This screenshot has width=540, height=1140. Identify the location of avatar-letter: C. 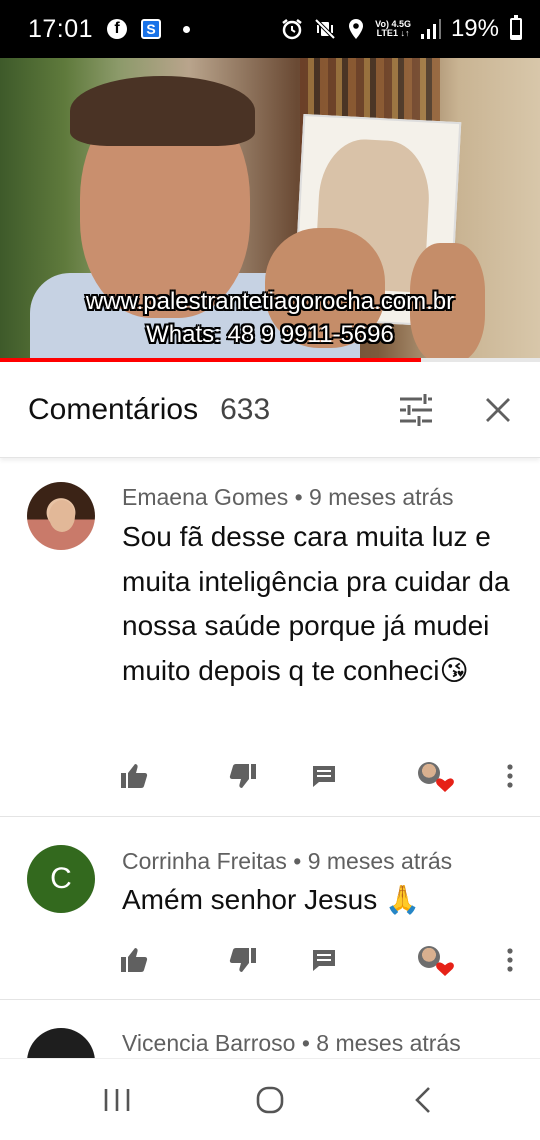
(61, 878).